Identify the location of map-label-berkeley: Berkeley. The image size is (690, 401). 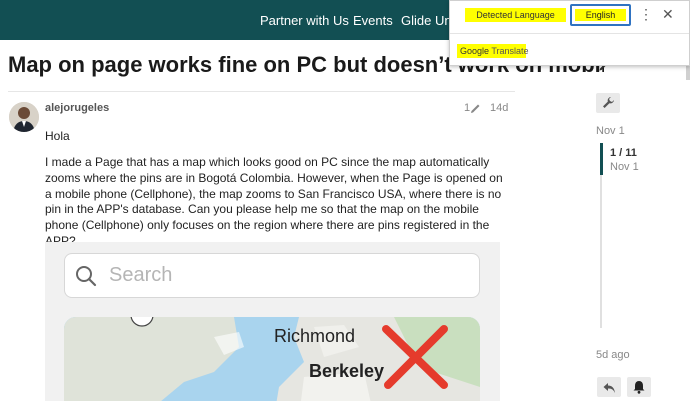
(347, 371).